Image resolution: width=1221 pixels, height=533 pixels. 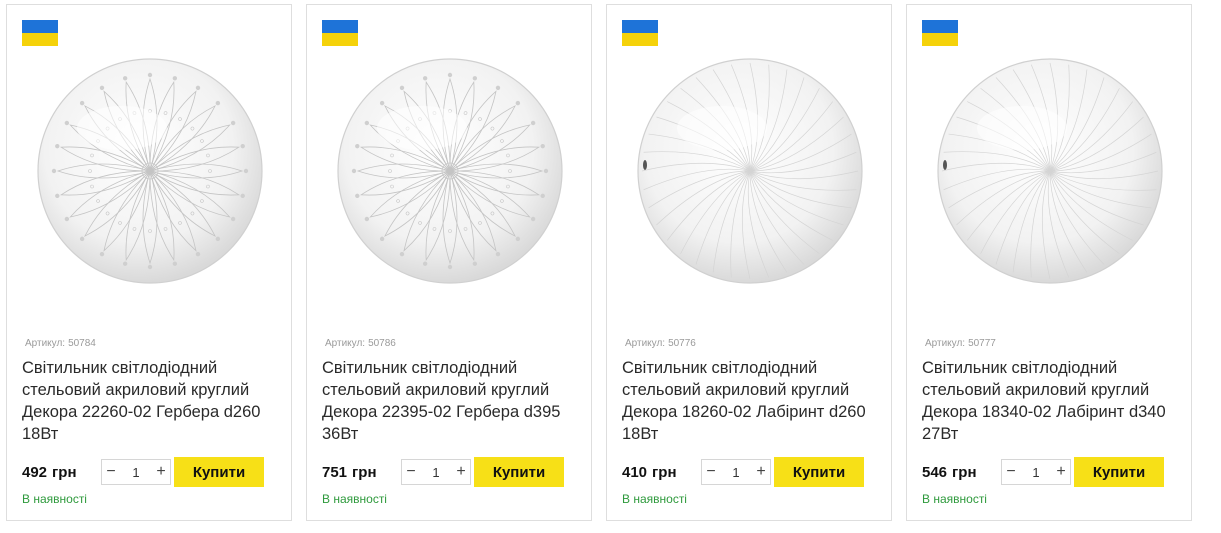 I want to click on buy-row: 751грн − + Купити, so click(x=443, y=472).